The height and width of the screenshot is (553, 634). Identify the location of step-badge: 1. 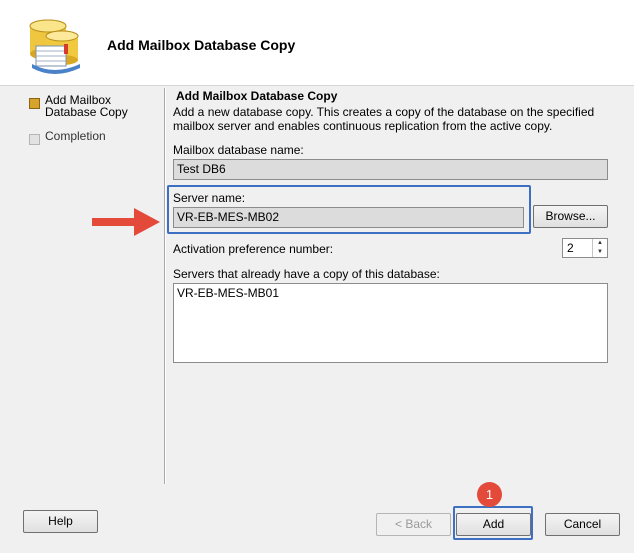
(489, 494).